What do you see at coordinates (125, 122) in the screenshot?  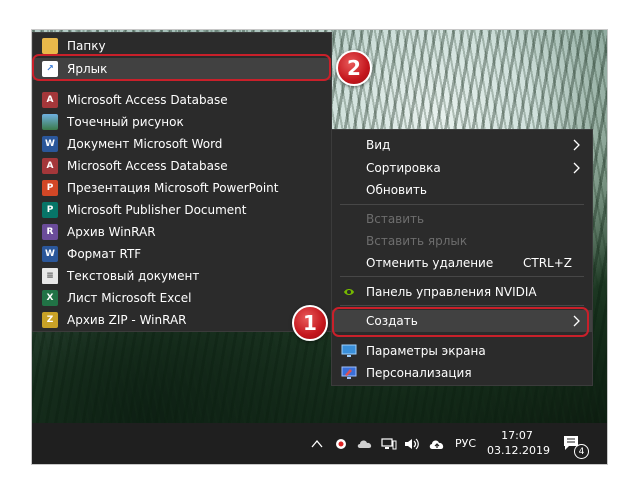 I see `submenu-item-label: Точечный рисунок` at bounding box center [125, 122].